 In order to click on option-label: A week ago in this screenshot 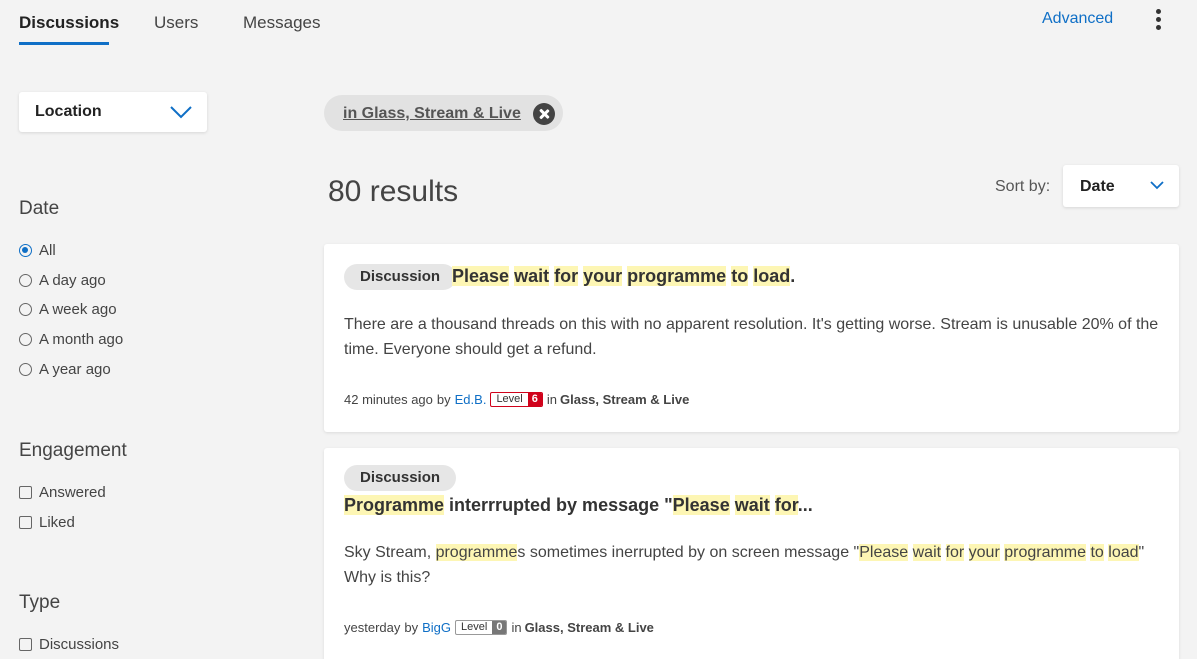, I will do `click(78, 309)`.